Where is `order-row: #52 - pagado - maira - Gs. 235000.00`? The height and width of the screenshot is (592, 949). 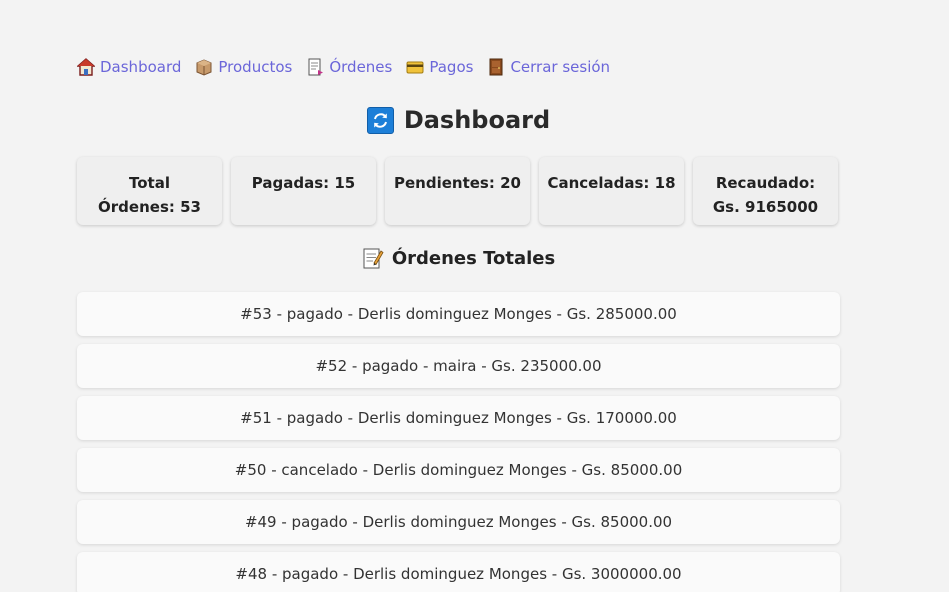
order-row: #52 - pagado - maira - Gs. 235000.00 is located at coordinates (458, 366).